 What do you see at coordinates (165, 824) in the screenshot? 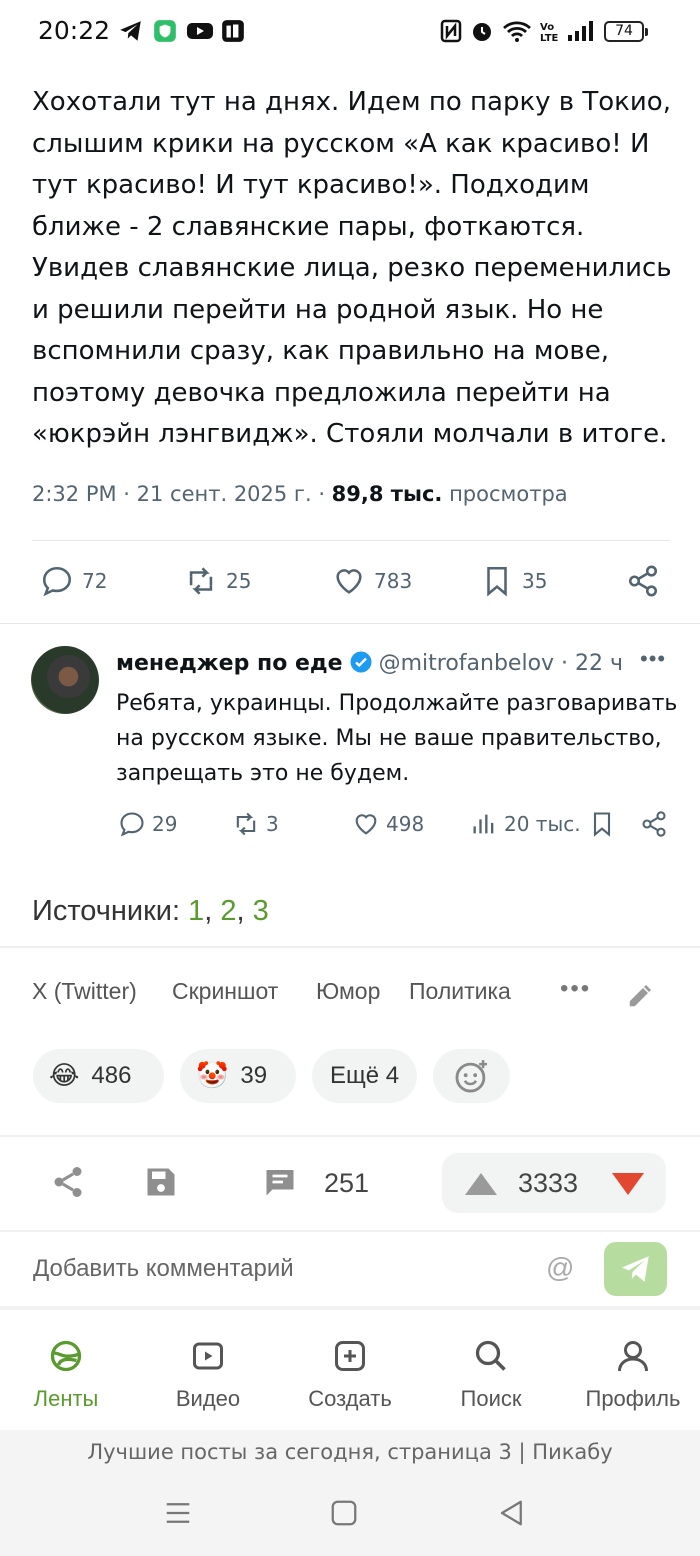
I see `reply-replies-count: 29` at bounding box center [165, 824].